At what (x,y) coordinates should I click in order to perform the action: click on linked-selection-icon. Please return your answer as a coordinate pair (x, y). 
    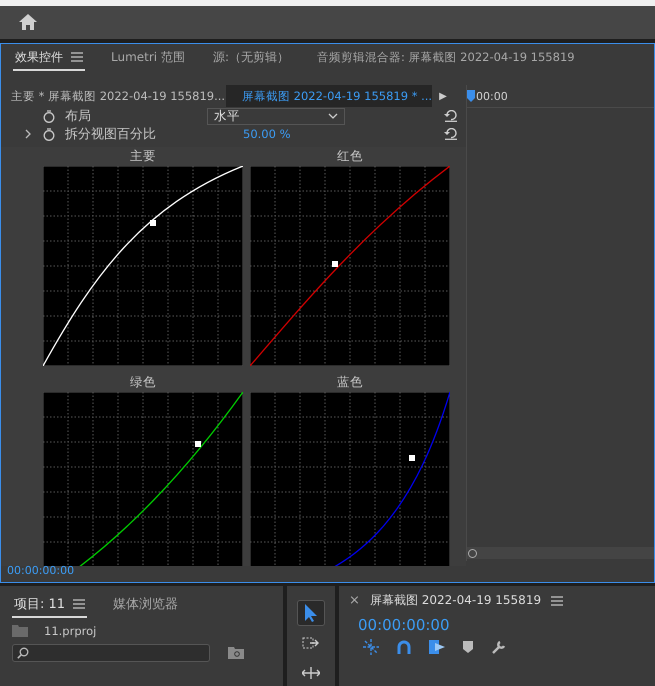
    Looking at the image, I should click on (437, 647).